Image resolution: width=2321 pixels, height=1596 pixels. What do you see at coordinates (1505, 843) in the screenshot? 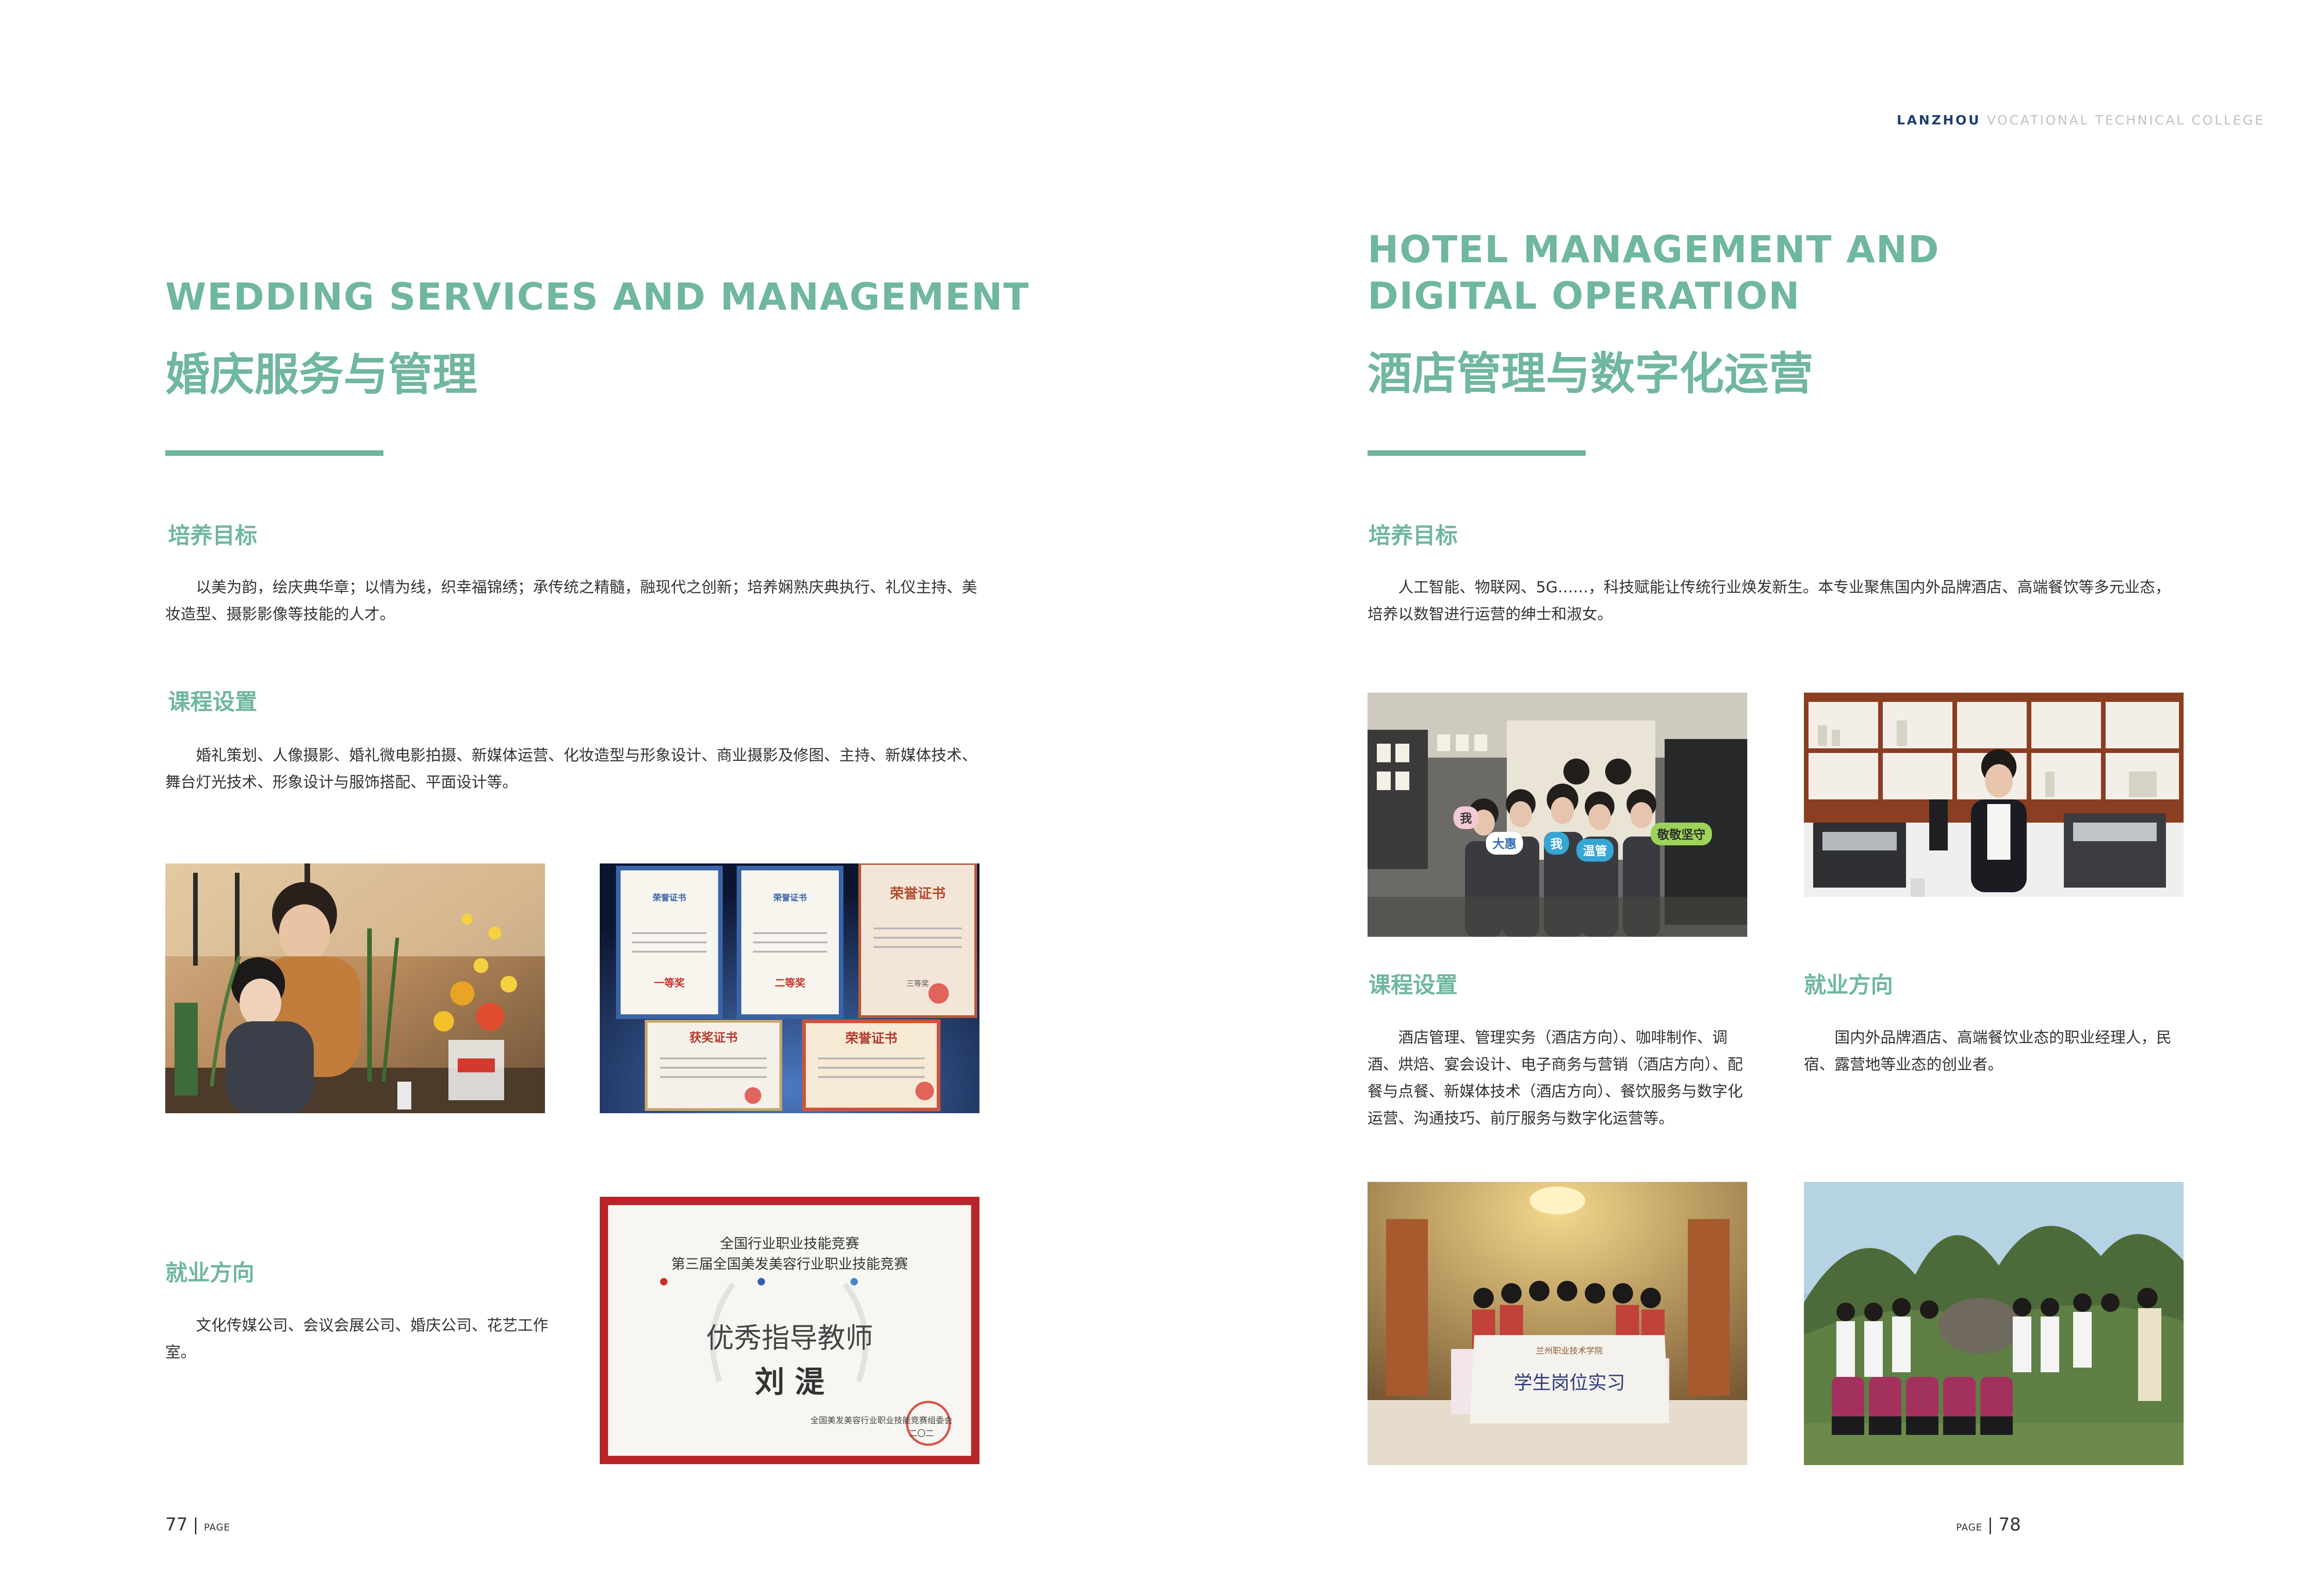
I see `sign-2: 大惠` at bounding box center [1505, 843].